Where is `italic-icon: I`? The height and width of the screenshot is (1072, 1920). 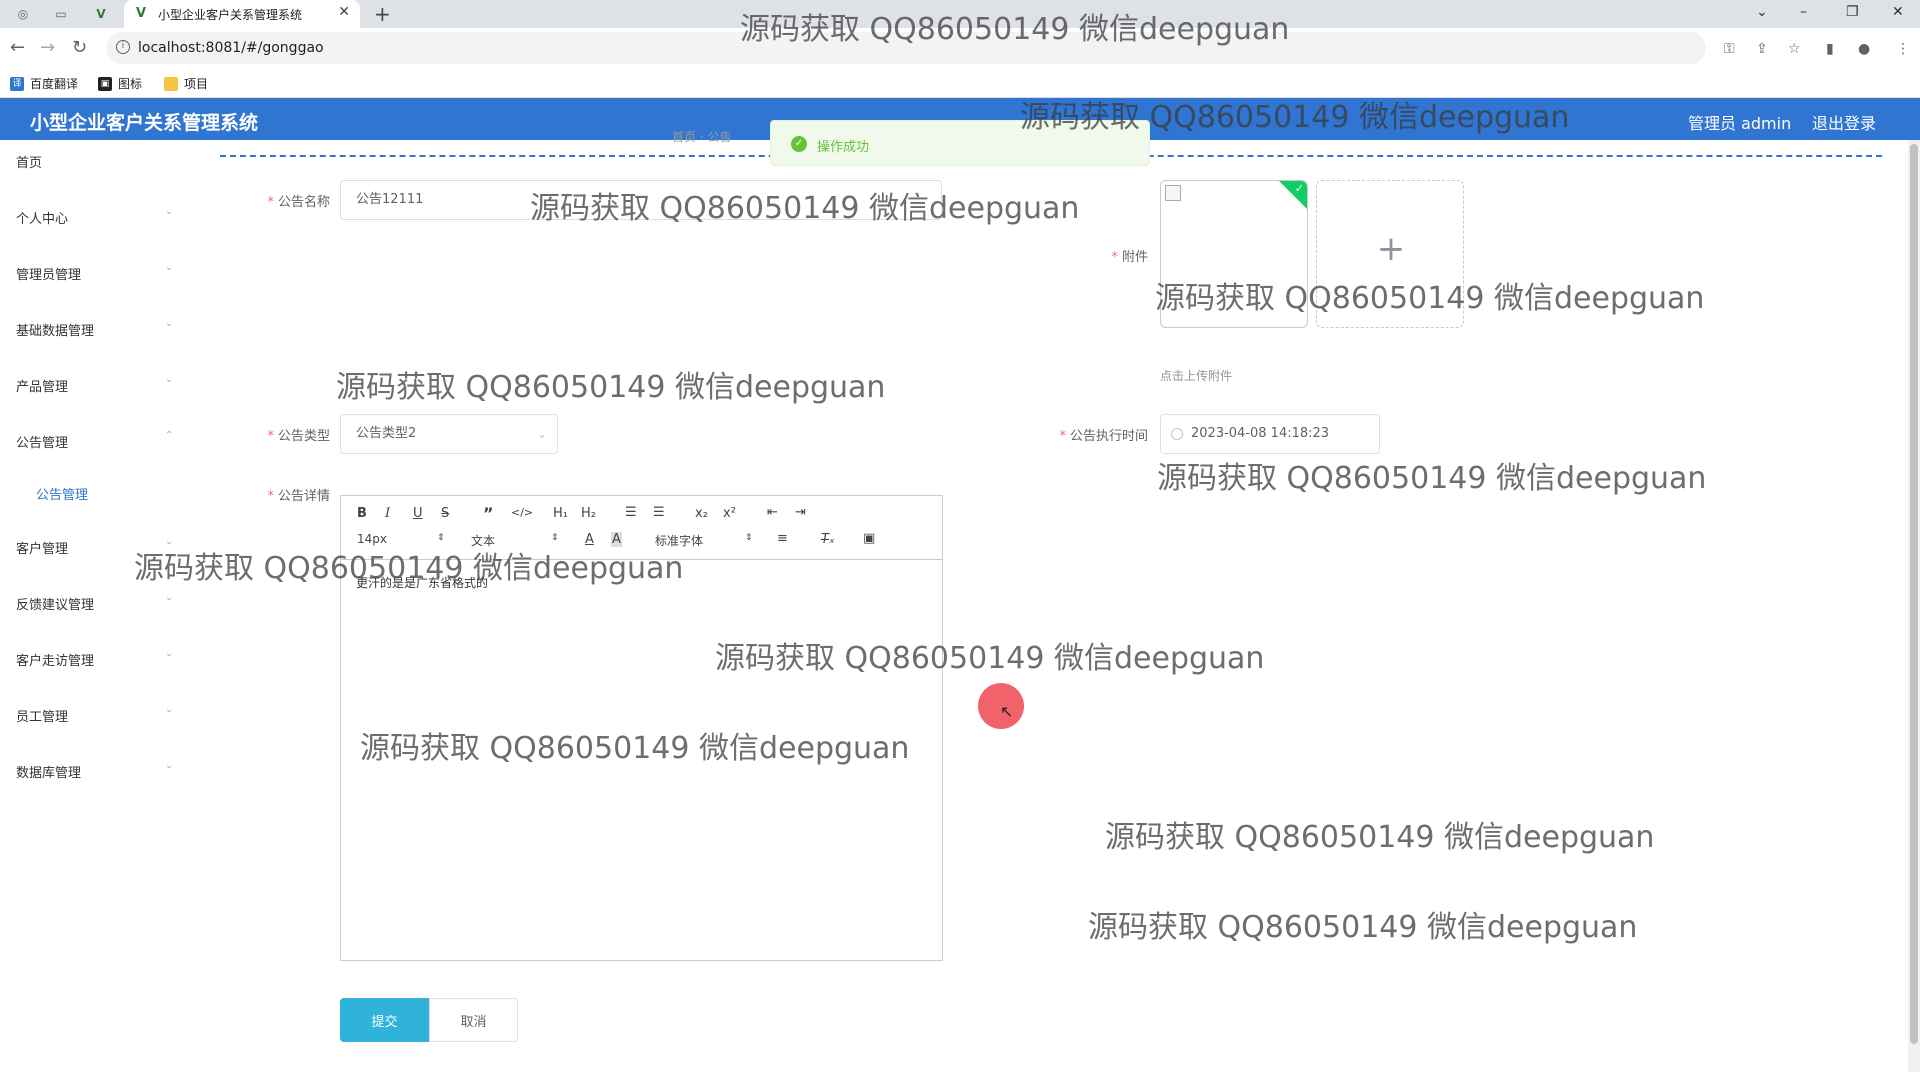 italic-icon: I is located at coordinates (387, 513).